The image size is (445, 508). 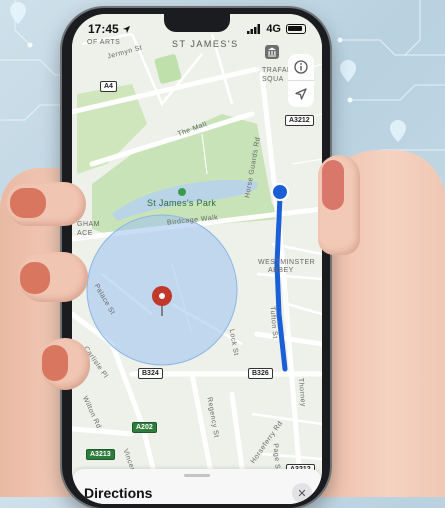 I want to click on battery-icon, so click(x=296, y=29).